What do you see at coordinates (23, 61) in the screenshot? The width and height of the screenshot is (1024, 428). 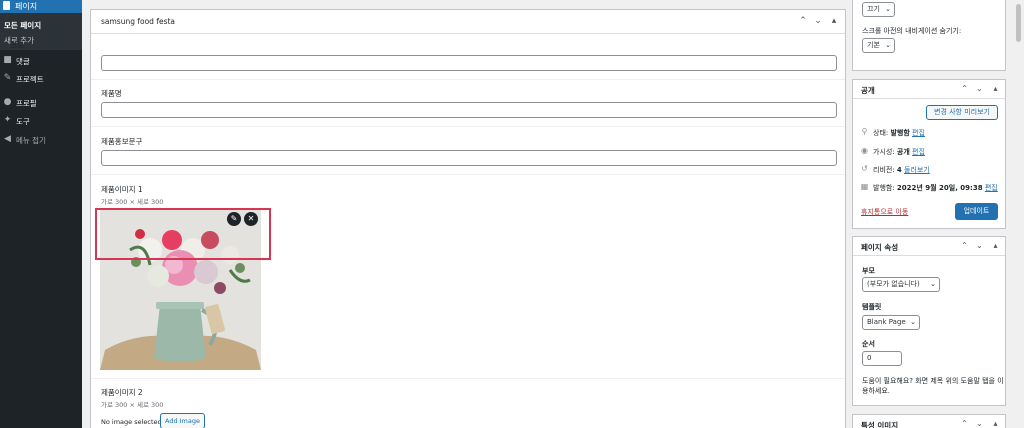 I see `sidebar-item-label: 댓글` at bounding box center [23, 61].